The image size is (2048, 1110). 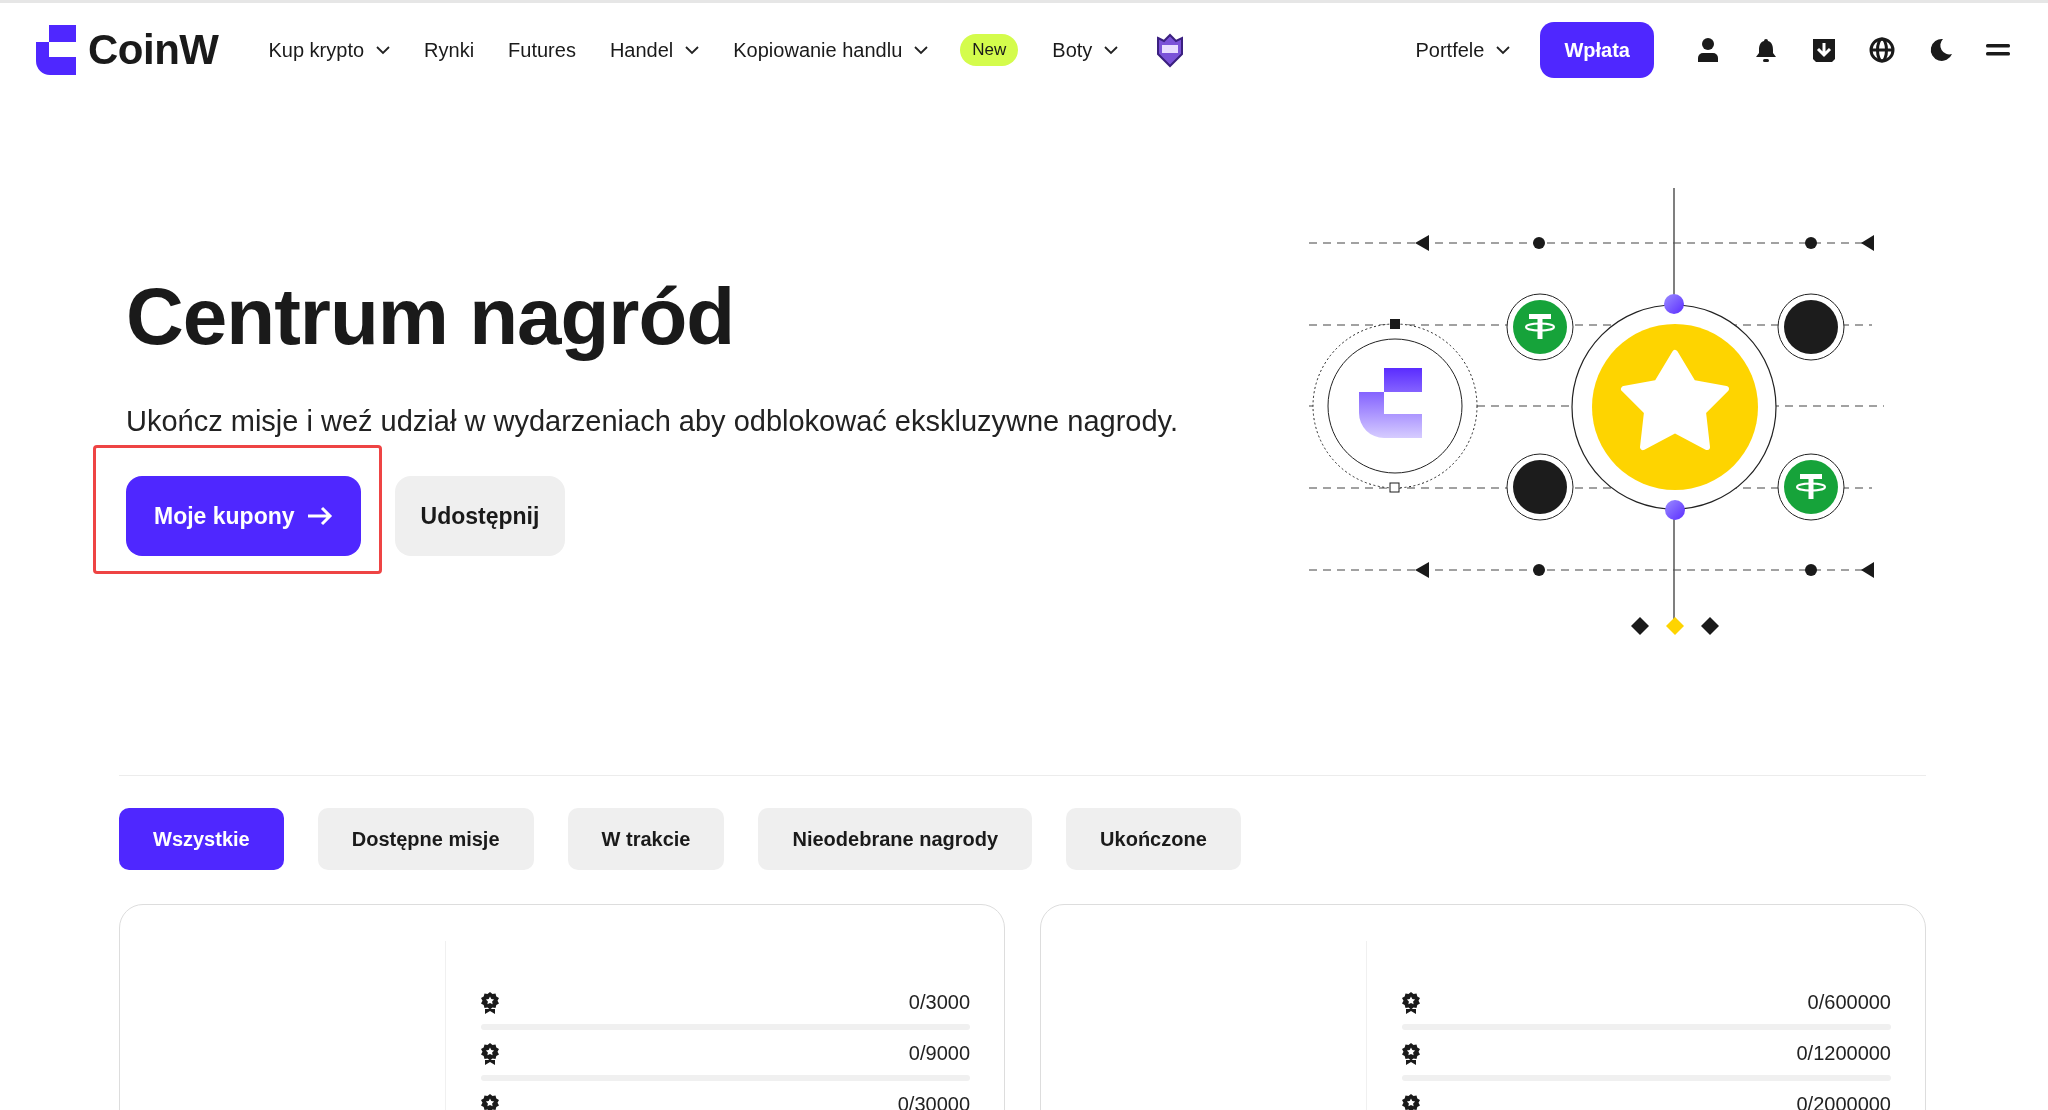 I want to click on progress-count: 0/600000, so click(x=1849, y=1002).